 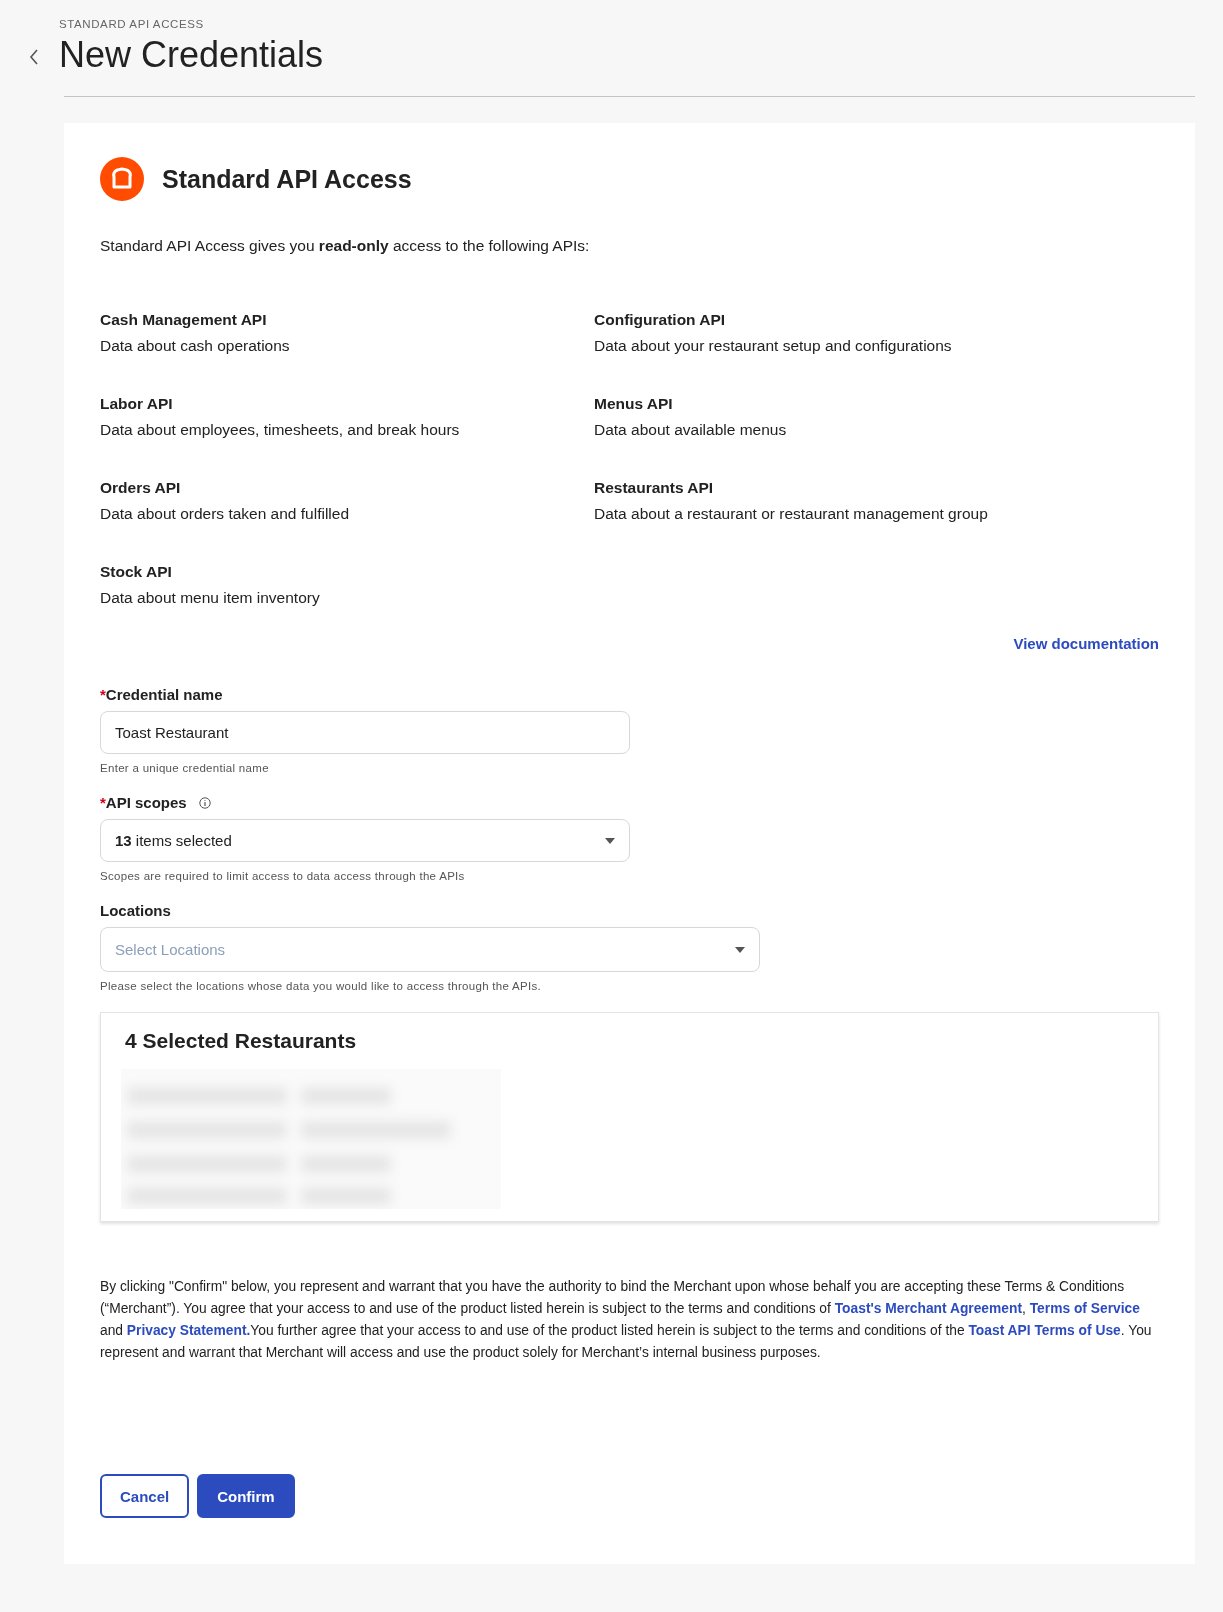 What do you see at coordinates (131, 24) in the screenshot?
I see `breadcrumb-label: STANDARD API ACCESS` at bounding box center [131, 24].